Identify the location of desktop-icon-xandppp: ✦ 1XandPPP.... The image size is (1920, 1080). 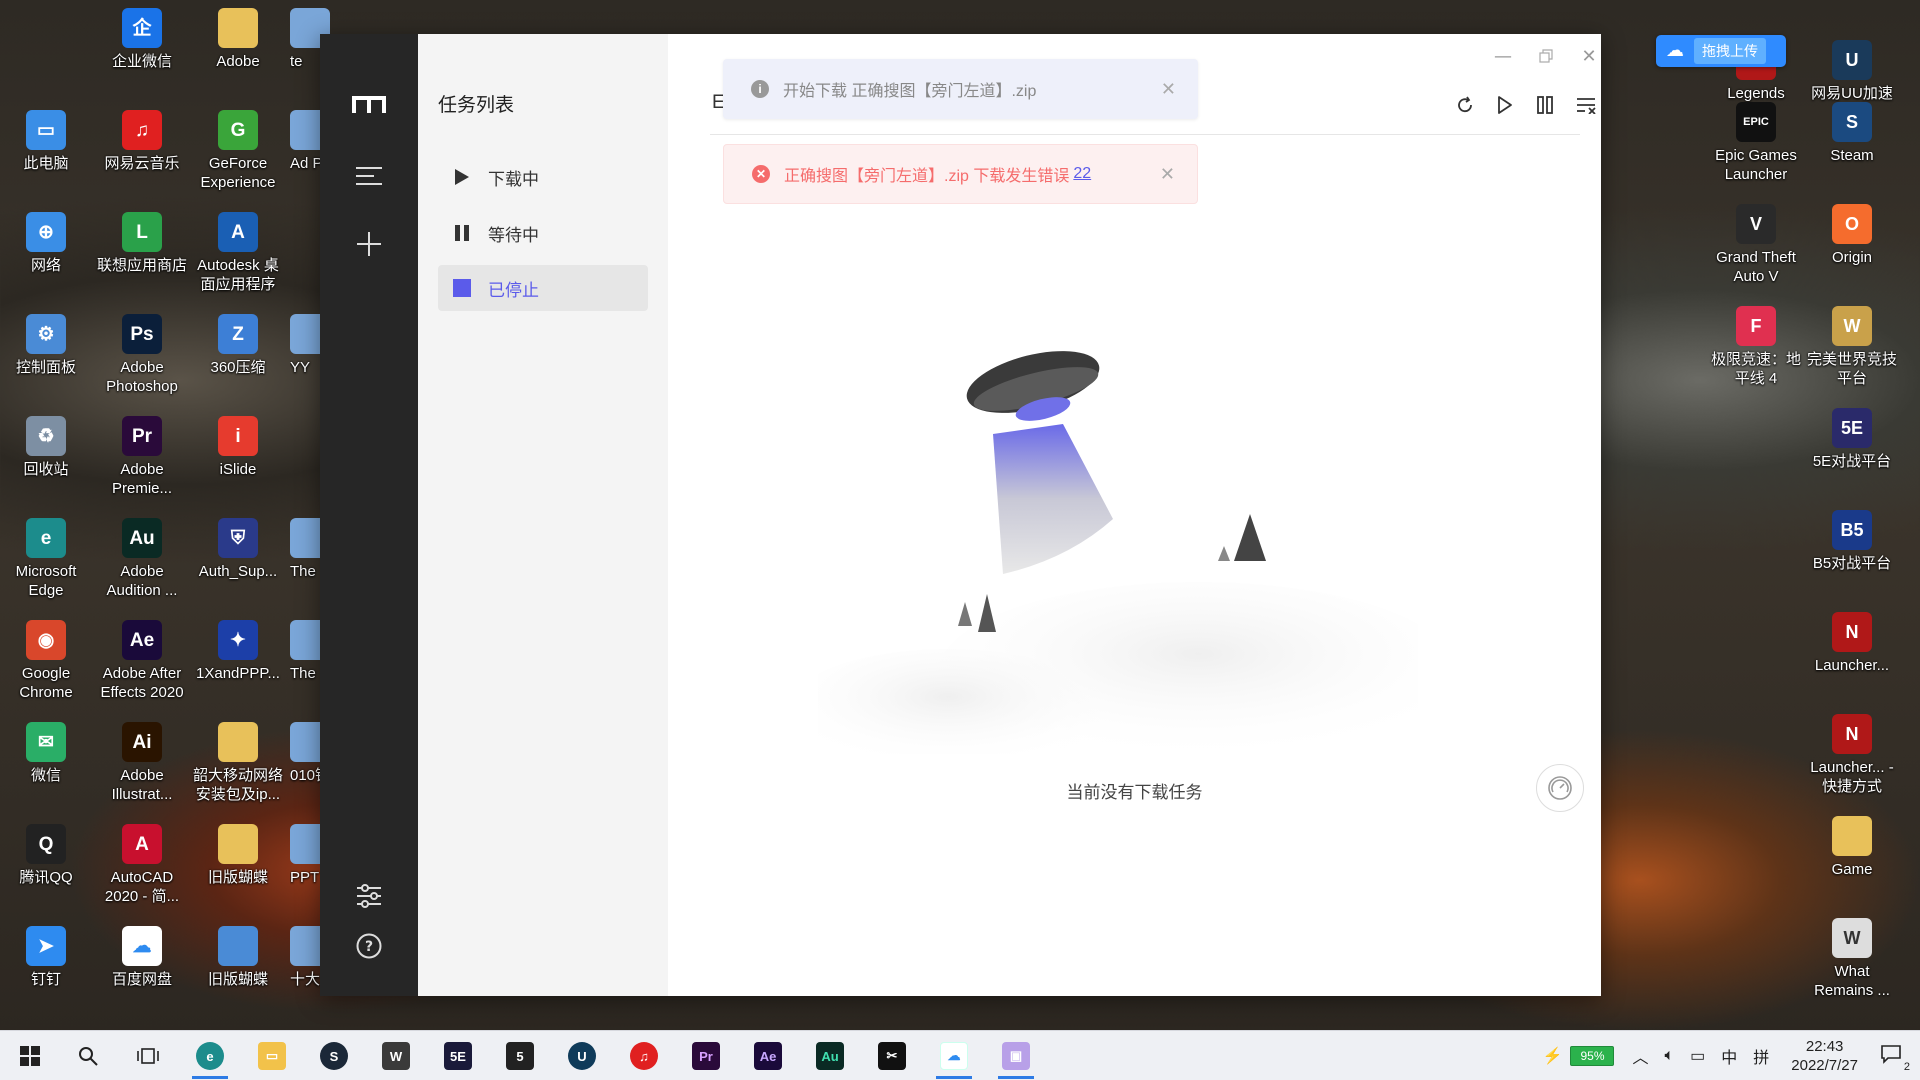
(238, 651).